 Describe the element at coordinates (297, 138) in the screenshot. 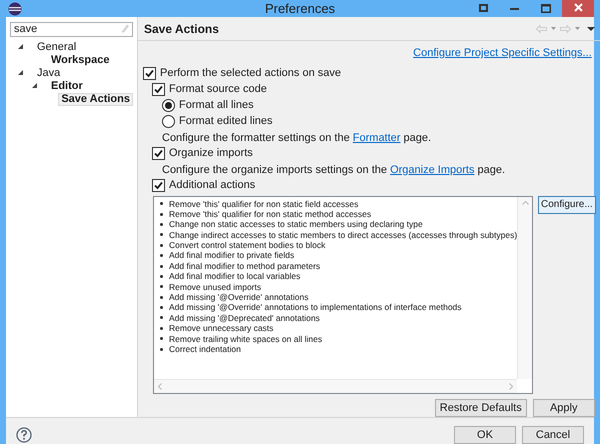

I see `hint-text: Configure the formatter settings on the Formatter page.` at that location.